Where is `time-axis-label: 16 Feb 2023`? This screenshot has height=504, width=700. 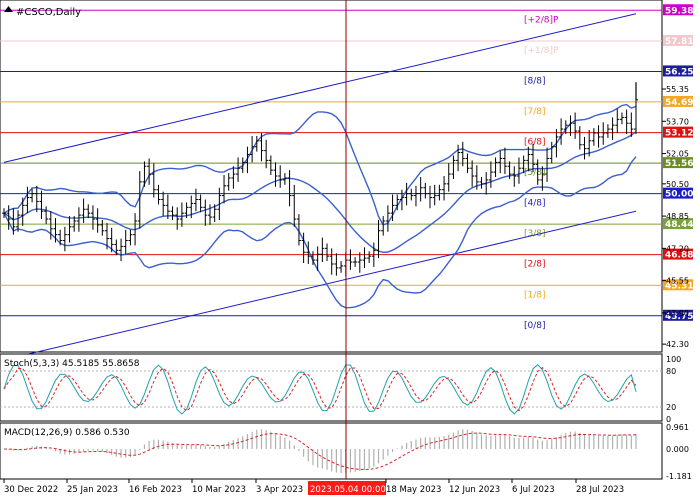
time-axis-label: 16 Feb 2023 is located at coordinates (155, 490).